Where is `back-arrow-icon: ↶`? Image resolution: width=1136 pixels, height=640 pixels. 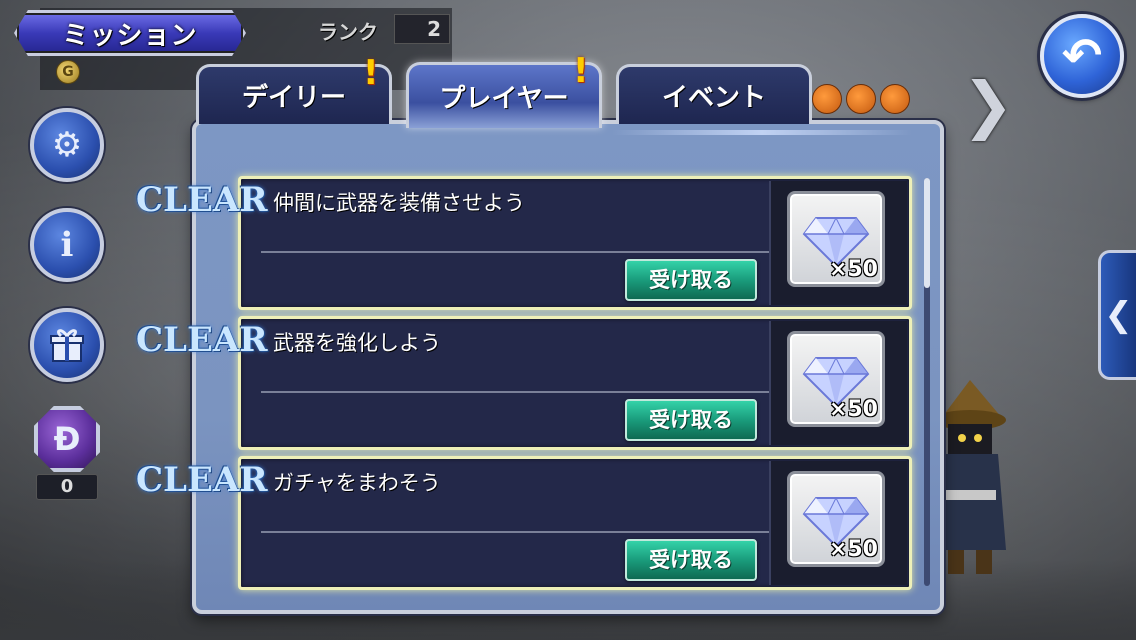
back-arrow-icon: ↶ is located at coordinates (1082, 56).